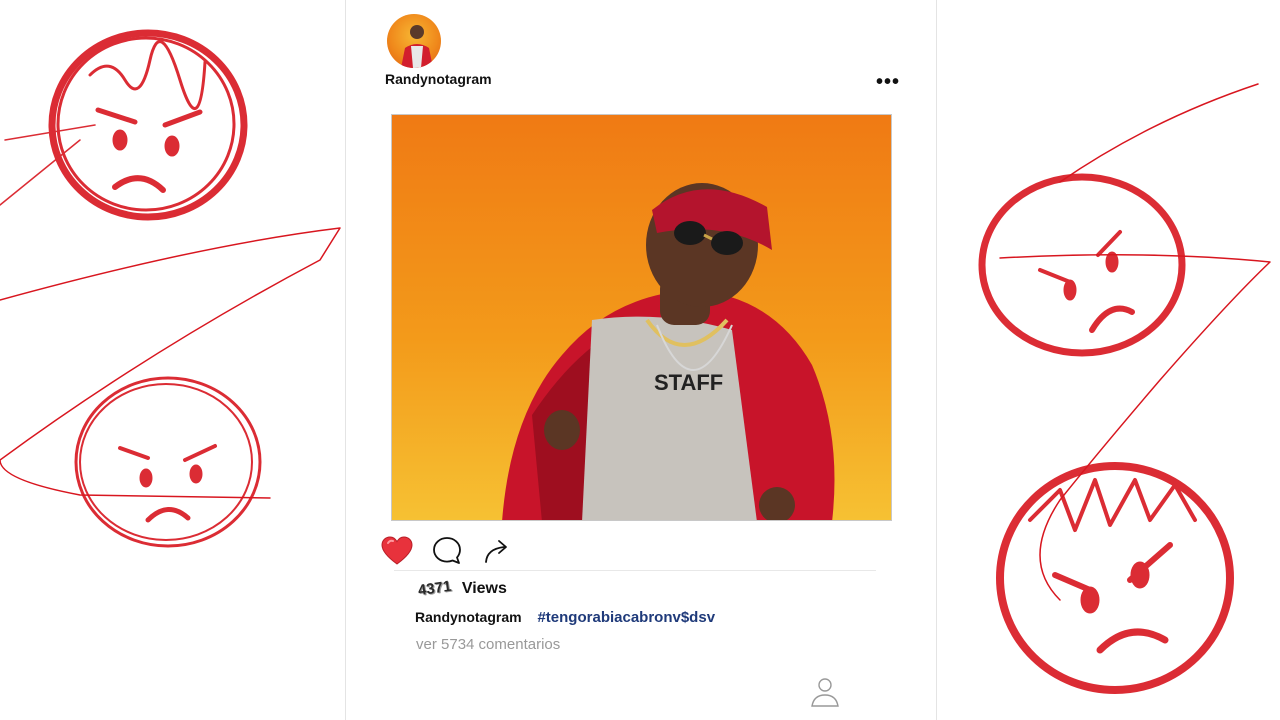 The height and width of the screenshot is (720, 1280). Describe the element at coordinates (438, 79) in the screenshot. I see `post-username: Randynotagram` at that location.